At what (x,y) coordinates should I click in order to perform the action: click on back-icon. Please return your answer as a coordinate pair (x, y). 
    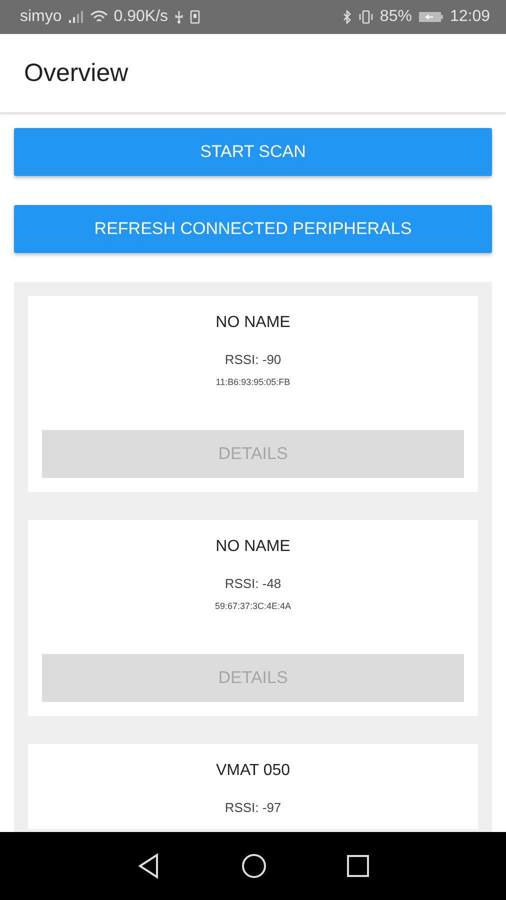
    Looking at the image, I should click on (149, 866).